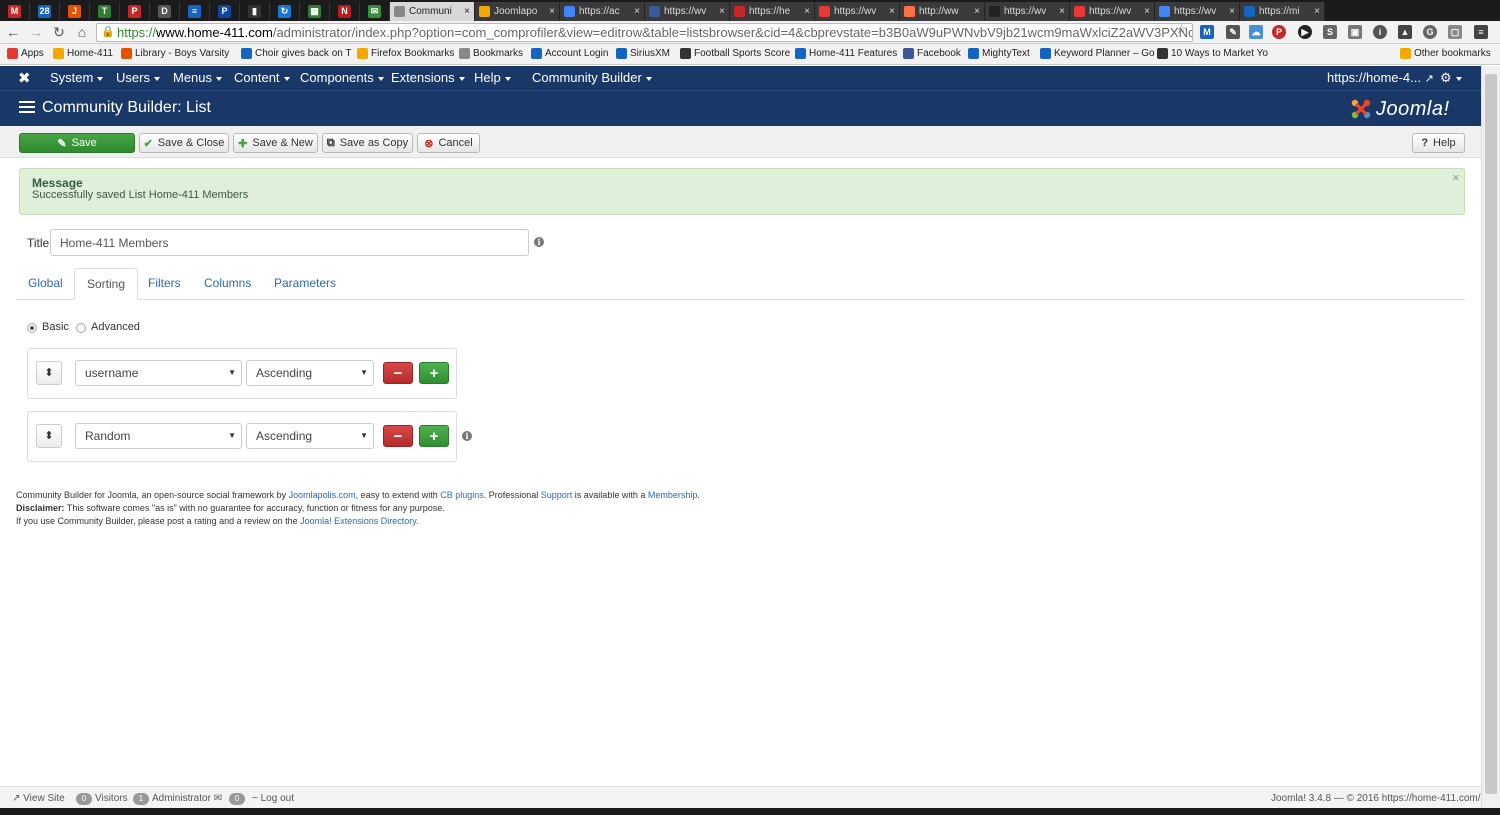 Image resolution: width=1500 pixels, height=815 pixels. Describe the element at coordinates (932, 53) in the screenshot. I see `bookmark-item: Facebook` at that location.